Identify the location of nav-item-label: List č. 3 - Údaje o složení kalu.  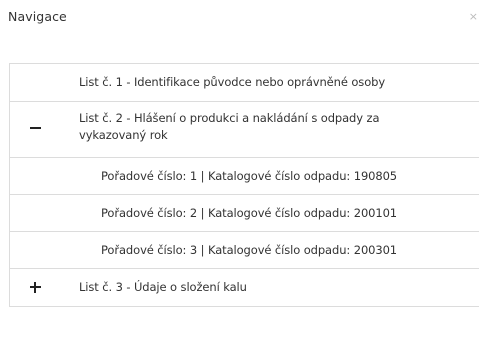
(163, 287).